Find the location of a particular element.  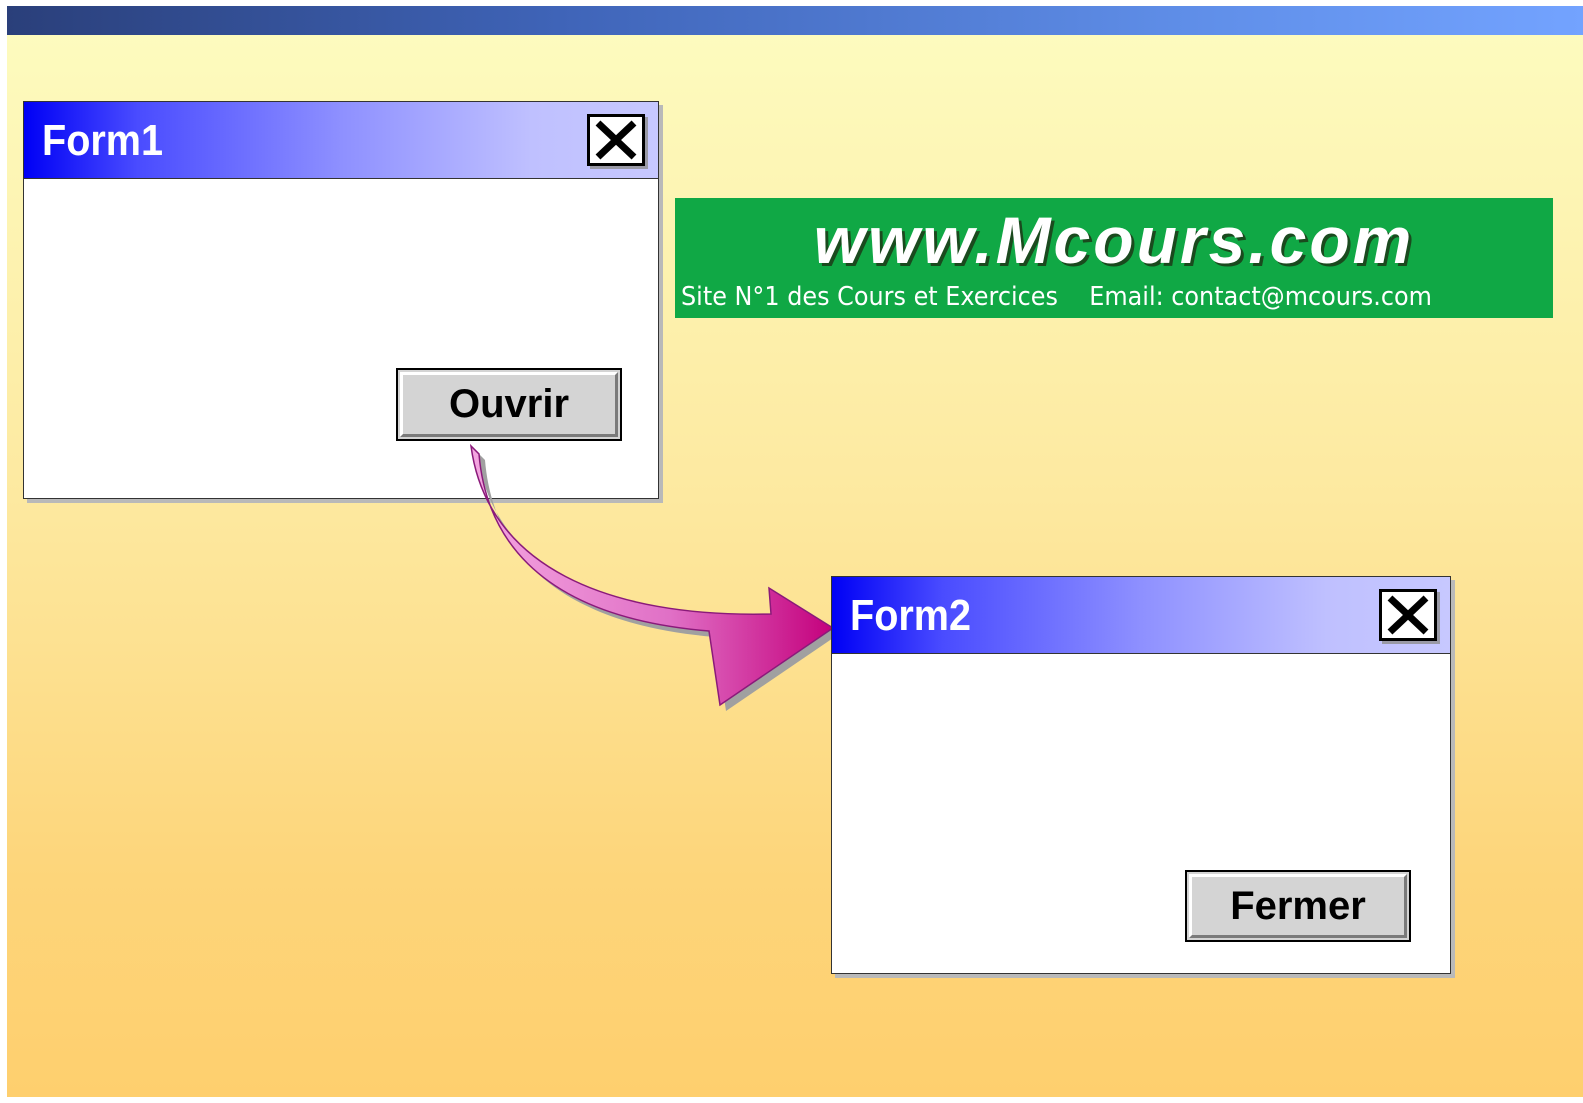

banner-tagline: Site N°1 des Cours et Exercices is located at coordinates (869, 297).